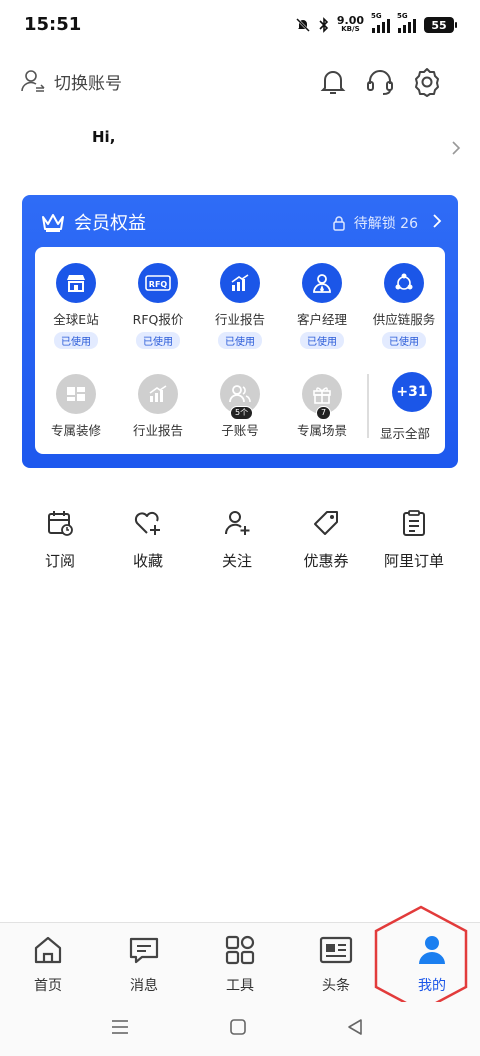  What do you see at coordinates (240, 306) in the screenshot?
I see `benefit-industry-report: 行业报告 已使用` at bounding box center [240, 306].